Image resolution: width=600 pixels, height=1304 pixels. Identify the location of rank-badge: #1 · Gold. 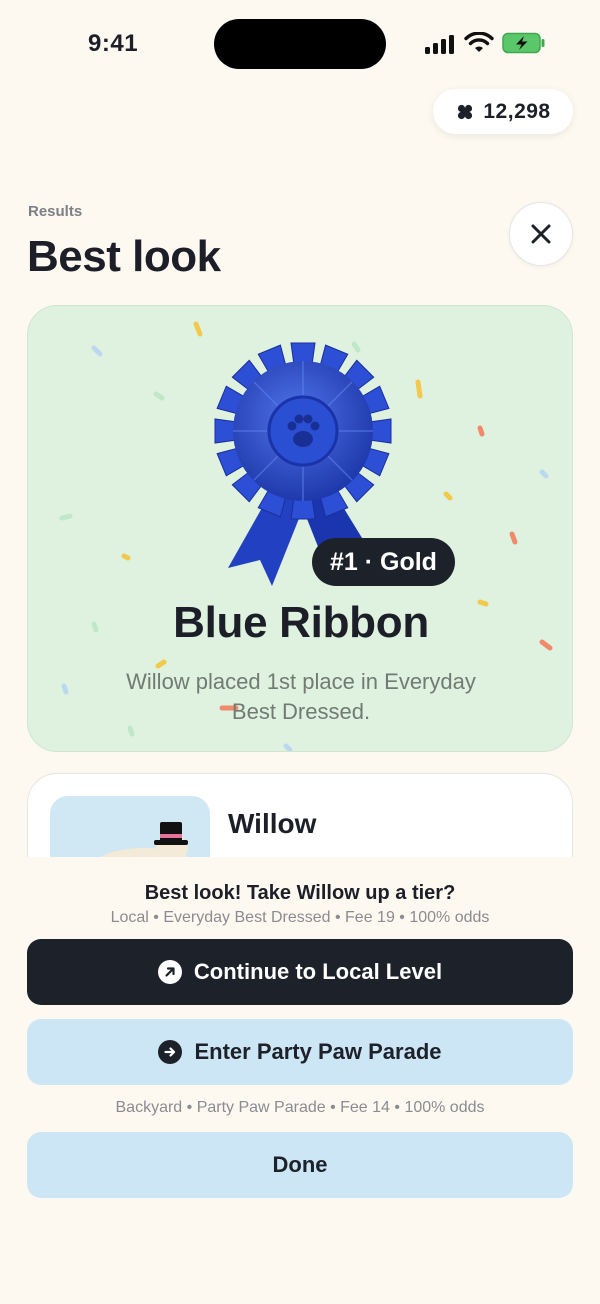
(383, 562).